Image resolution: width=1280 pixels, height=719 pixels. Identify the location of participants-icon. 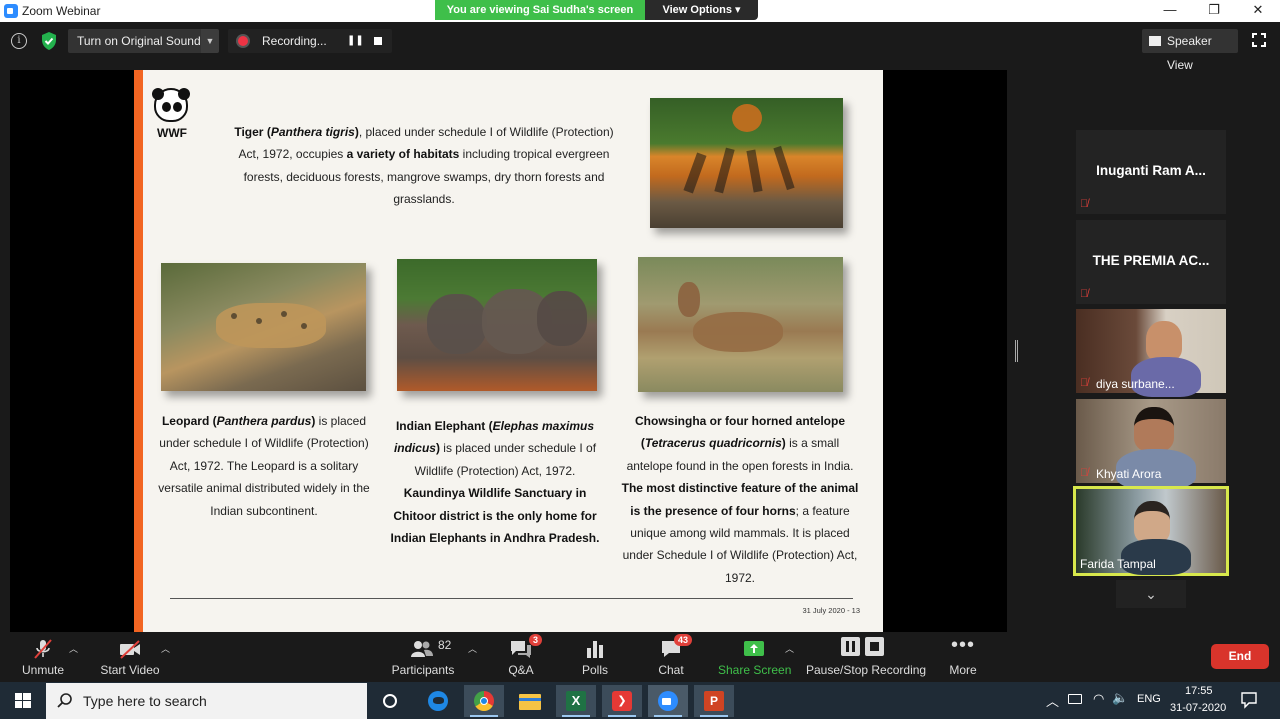
(422, 649).